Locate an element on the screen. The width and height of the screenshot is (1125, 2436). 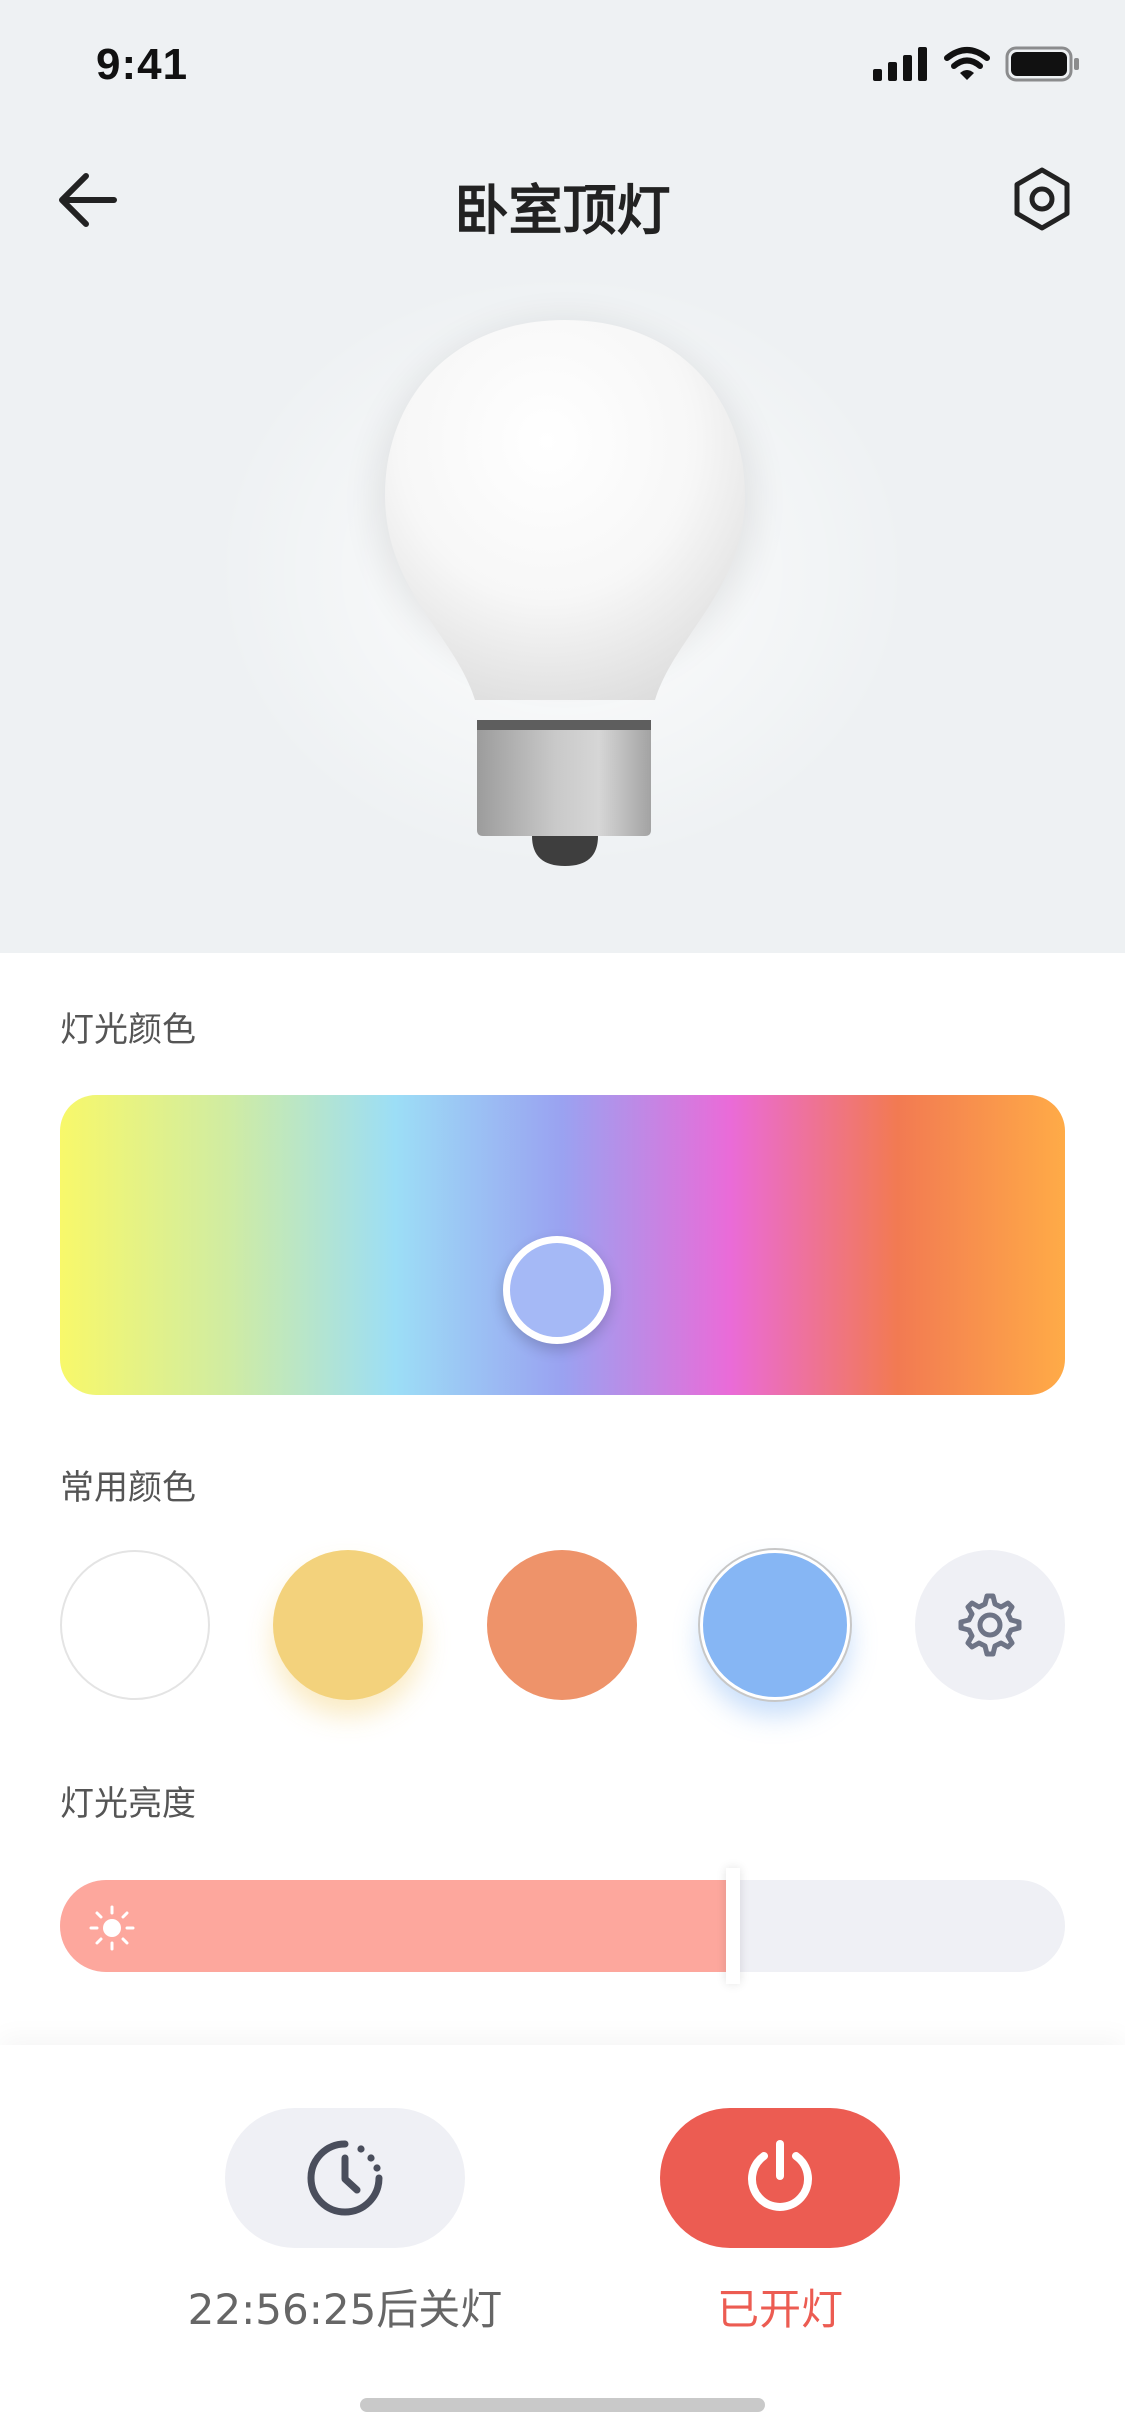
page-title: 卧室顶灯 is located at coordinates (562, 210).